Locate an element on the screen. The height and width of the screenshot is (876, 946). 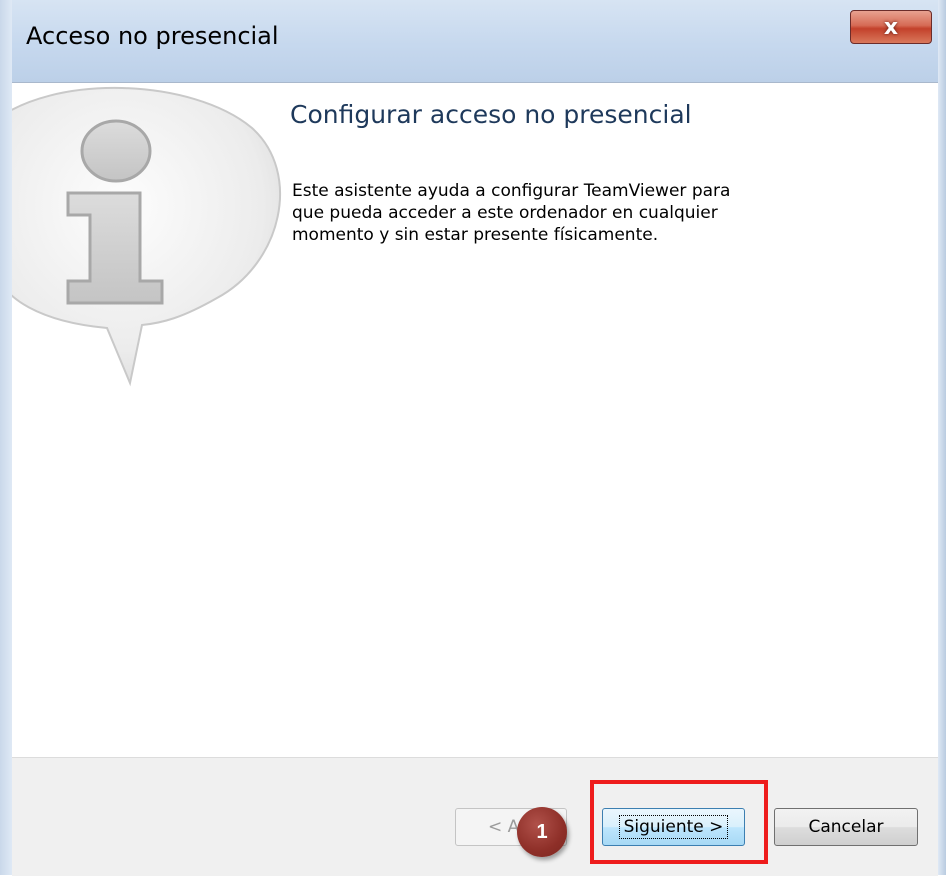
close-button: x is located at coordinates (891, 27).